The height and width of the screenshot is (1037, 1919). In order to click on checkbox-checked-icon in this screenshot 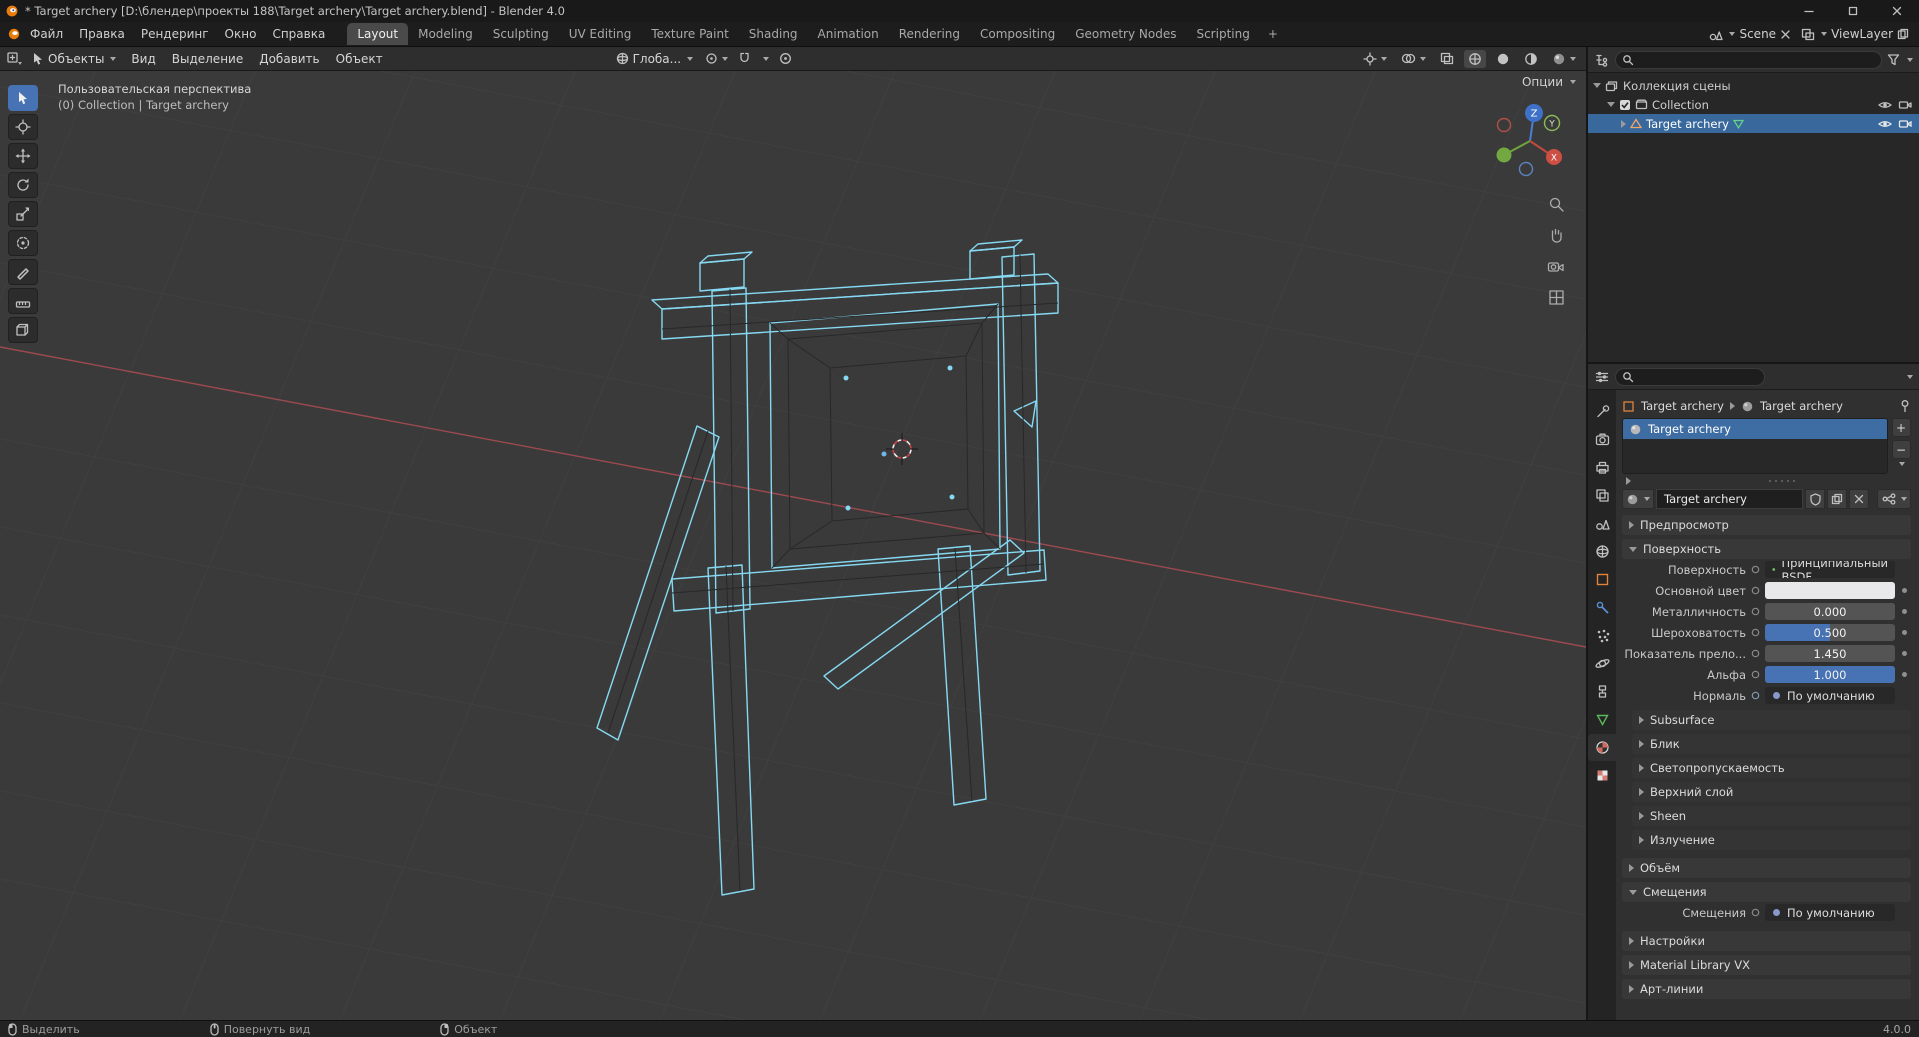, I will do `click(1625, 105)`.